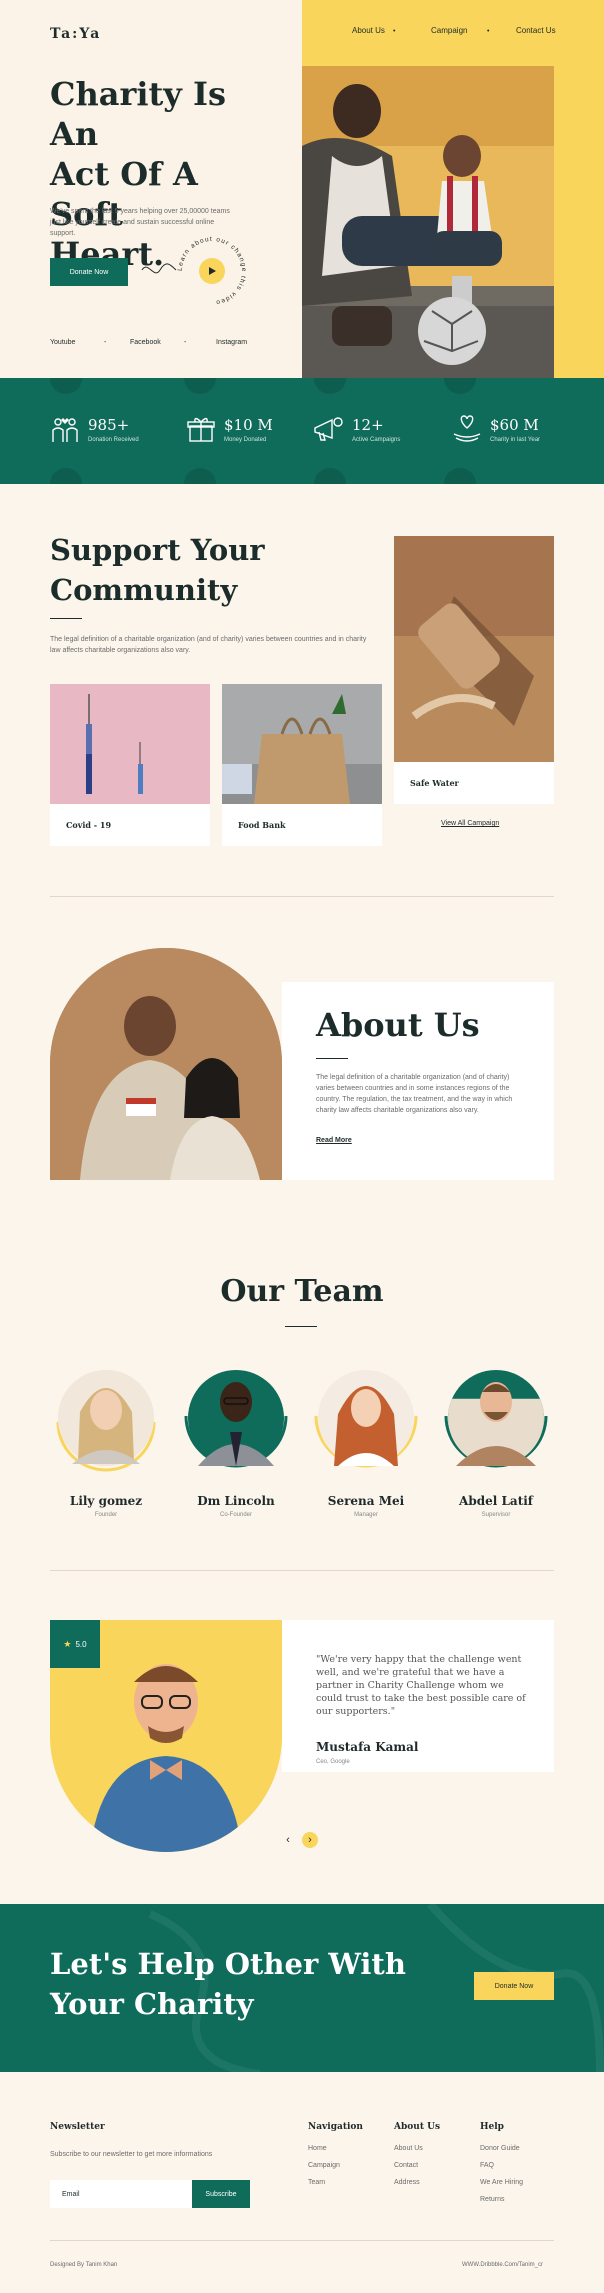 Image resolution: width=604 pixels, height=2293 pixels. What do you see at coordinates (496, 1501) in the screenshot?
I see `member-name: Abdel Latif` at bounding box center [496, 1501].